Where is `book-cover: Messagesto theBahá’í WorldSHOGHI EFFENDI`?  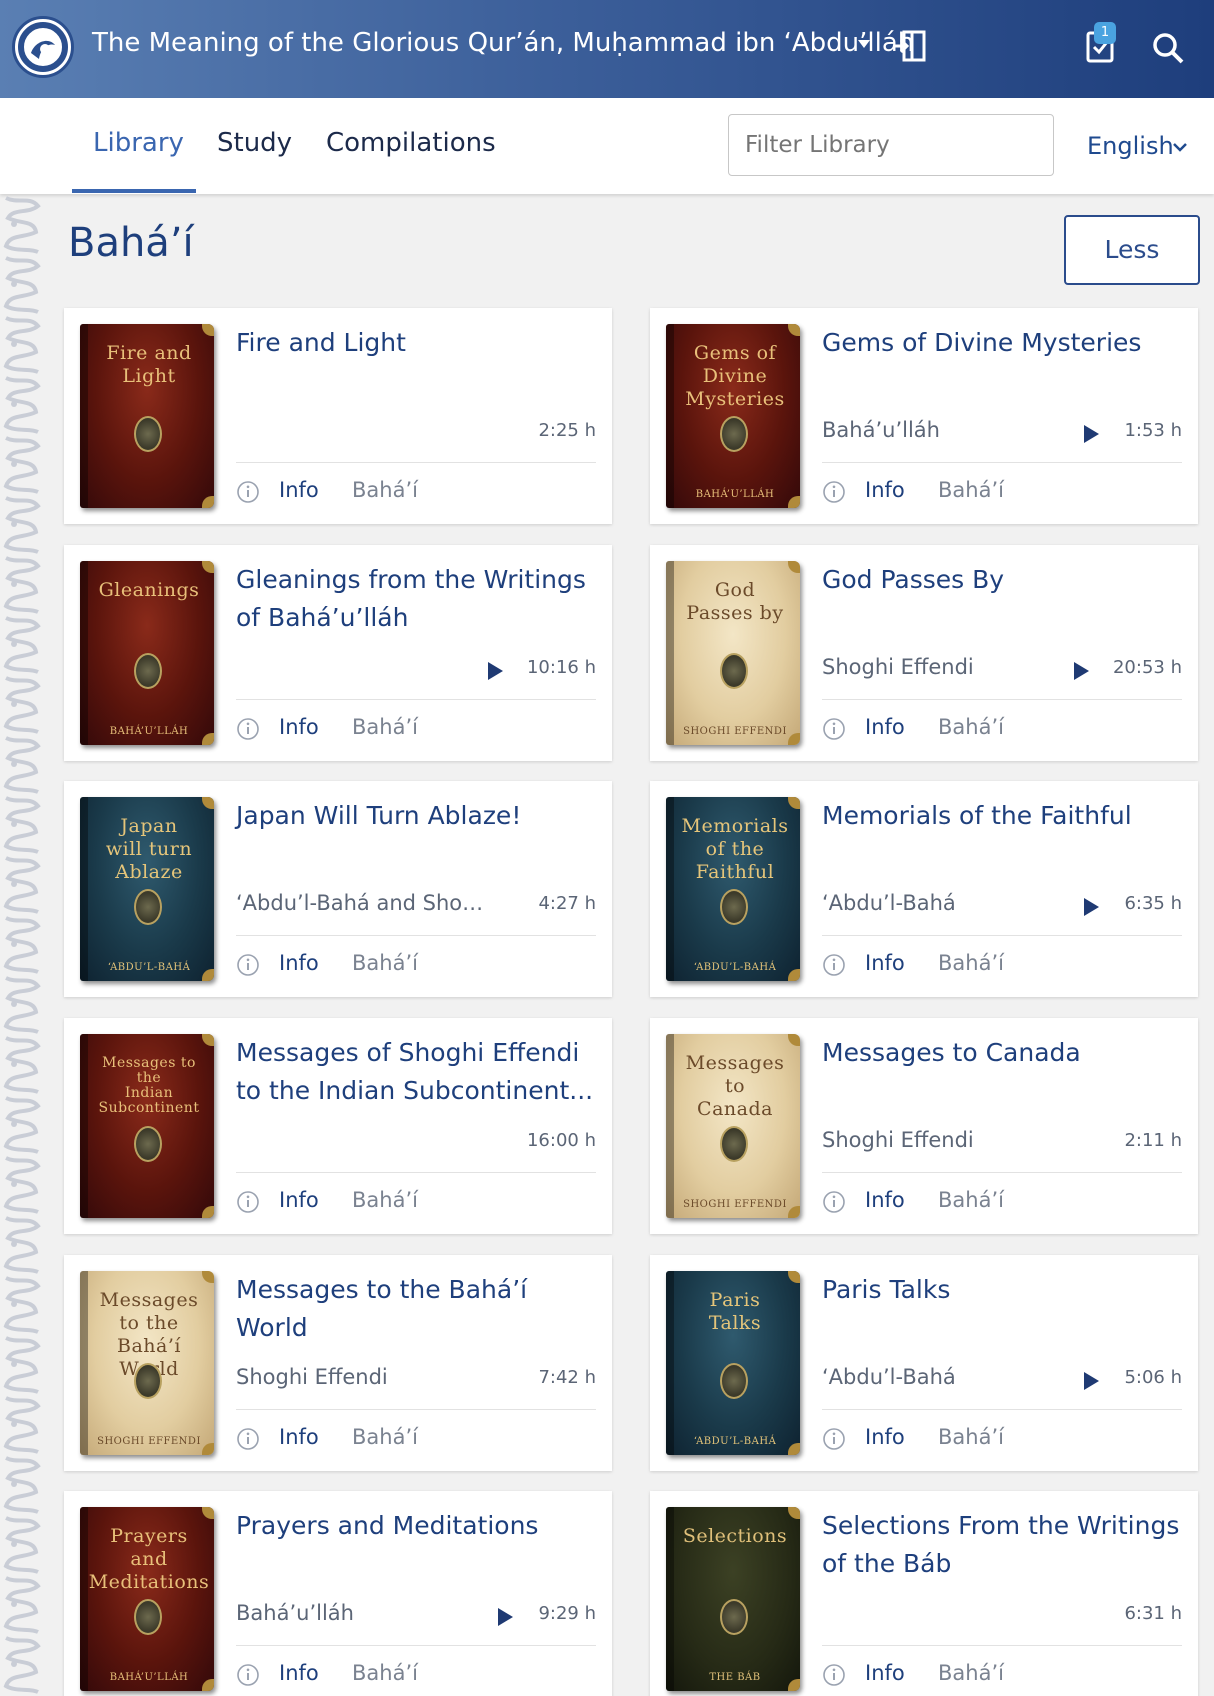
book-cover: Messagesto theBahá’í WorldSHOGHI EFFENDI is located at coordinates (147, 1363).